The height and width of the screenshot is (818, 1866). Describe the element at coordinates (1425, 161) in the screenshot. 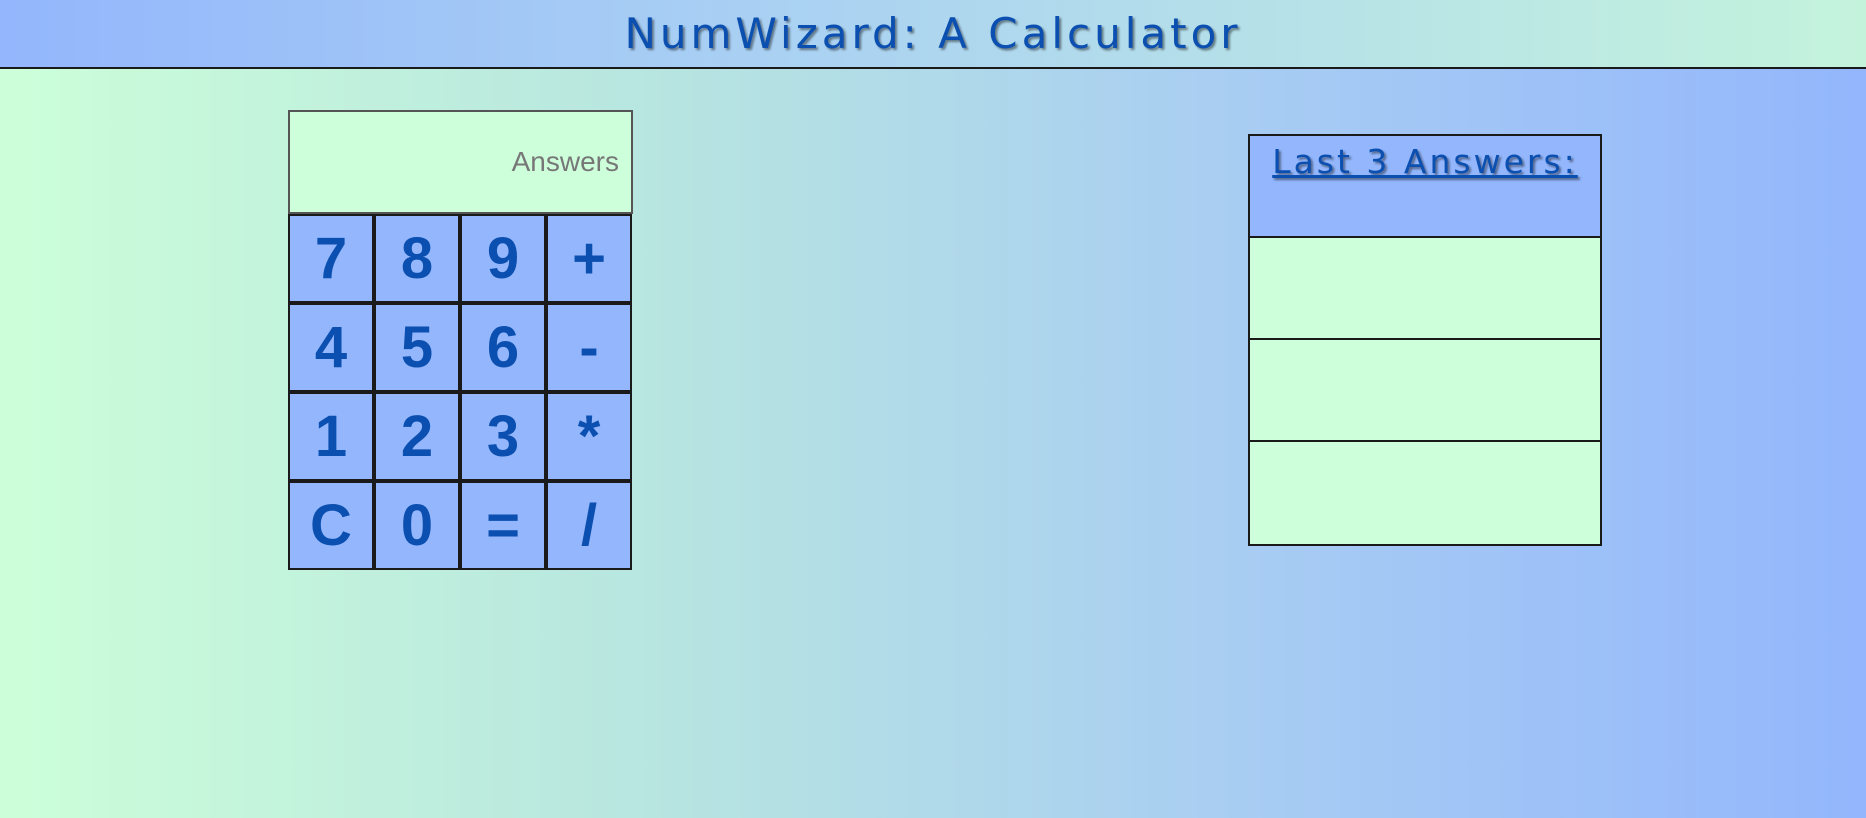

I see `history-title: Last 3 Answers:` at that location.